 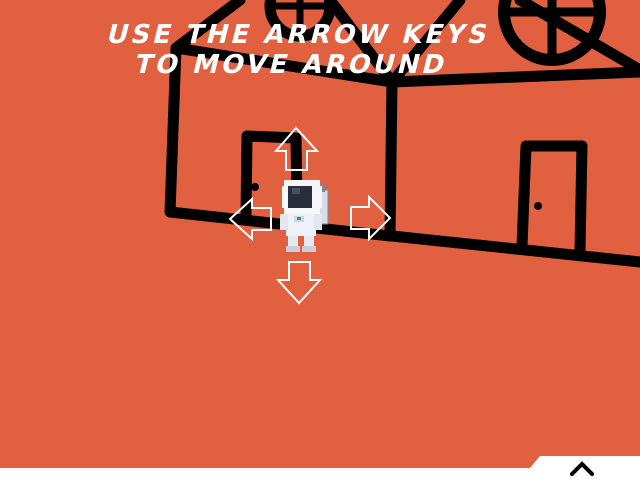 What do you see at coordinates (304, 216) in the screenshot?
I see `astronaut-player` at bounding box center [304, 216].